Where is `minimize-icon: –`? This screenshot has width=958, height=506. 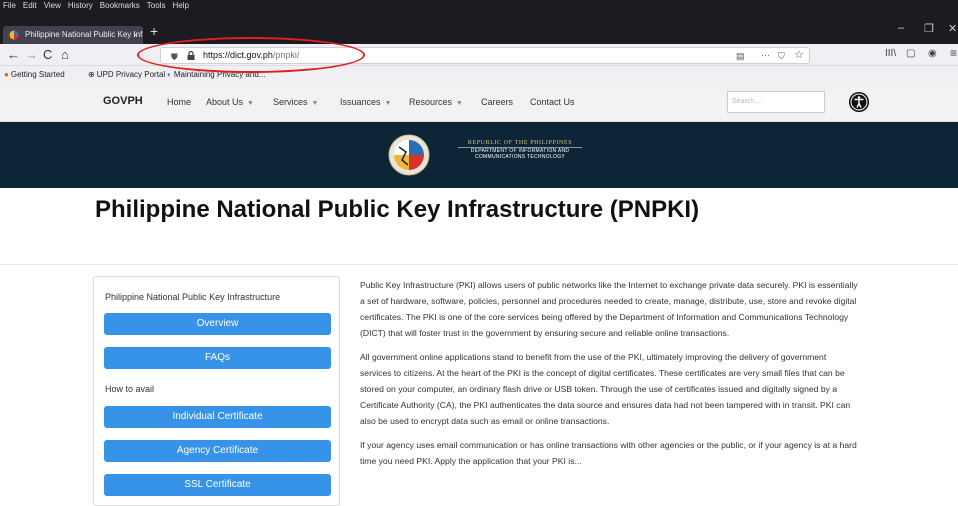
minimize-icon: – is located at coordinates (901, 28).